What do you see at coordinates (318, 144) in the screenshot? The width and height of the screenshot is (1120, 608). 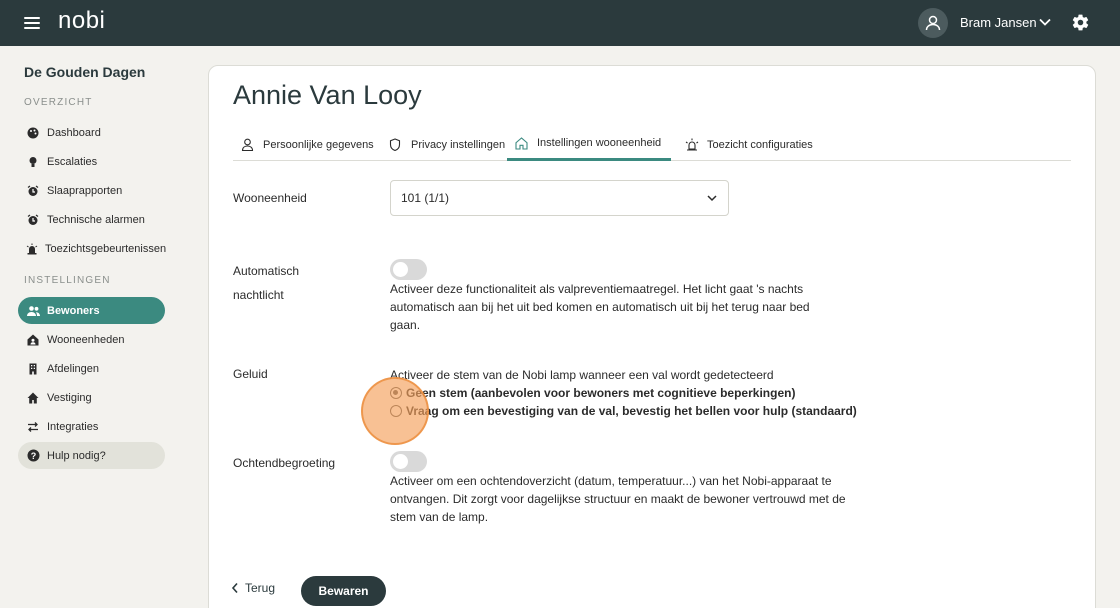 I see `tab-label: Persoonlijke gegevens` at bounding box center [318, 144].